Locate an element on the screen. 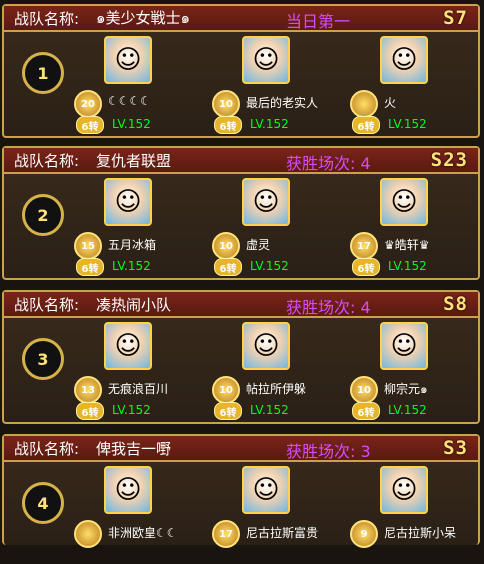 The height and width of the screenshot is (564, 484). team-header: 战队名称: ๑美少女戦士๑ 当日第一 S7 is located at coordinates (241, 19).